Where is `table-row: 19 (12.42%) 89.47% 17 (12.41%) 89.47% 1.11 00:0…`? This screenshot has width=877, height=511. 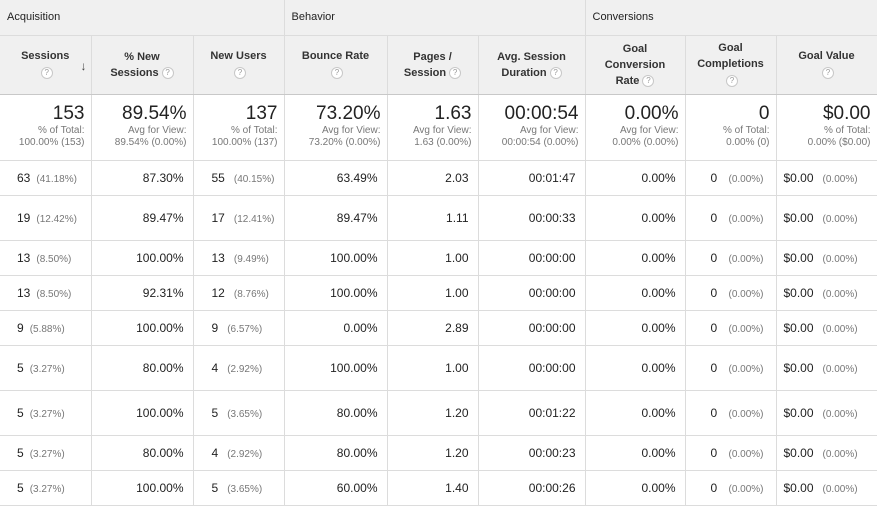 table-row: 19 (12.42%) 89.47% 17 (12.41%) 89.47% 1.11 00:0… is located at coordinates (438, 218).